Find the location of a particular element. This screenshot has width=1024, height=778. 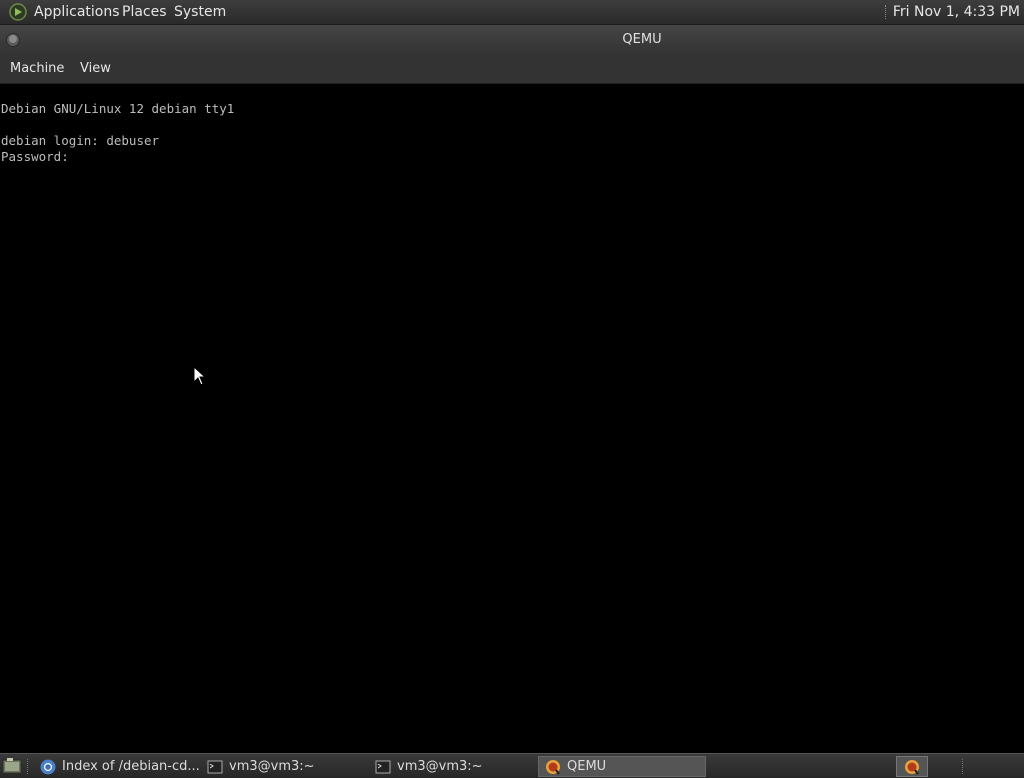

panel-grip is located at coordinates (886, 12).